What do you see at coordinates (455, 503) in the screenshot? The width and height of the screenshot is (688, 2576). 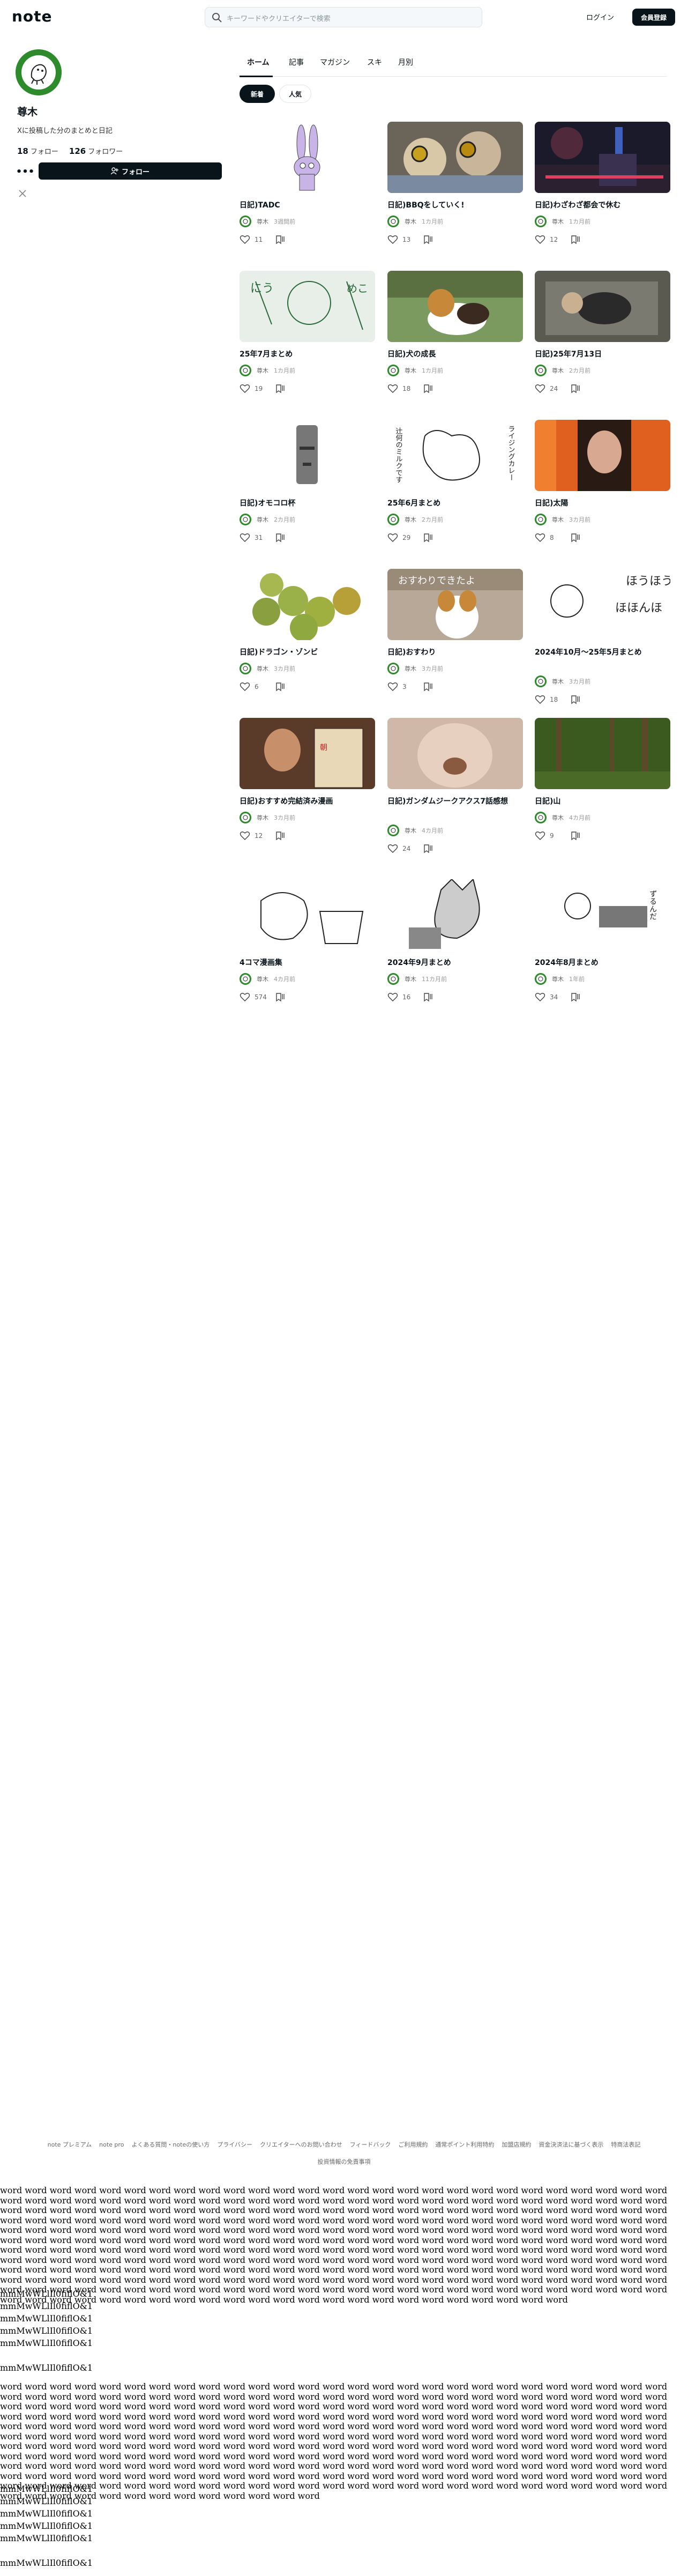 I see `article-title: 25年6月まとめ` at bounding box center [455, 503].